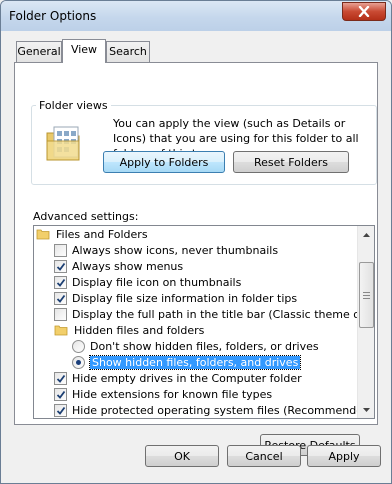 Image resolution: width=392 pixels, height=484 pixels. What do you see at coordinates (172, 394) in the screenshot?
I see `option-label: Hide extensions for known file types` at bounding box center [172, 394].